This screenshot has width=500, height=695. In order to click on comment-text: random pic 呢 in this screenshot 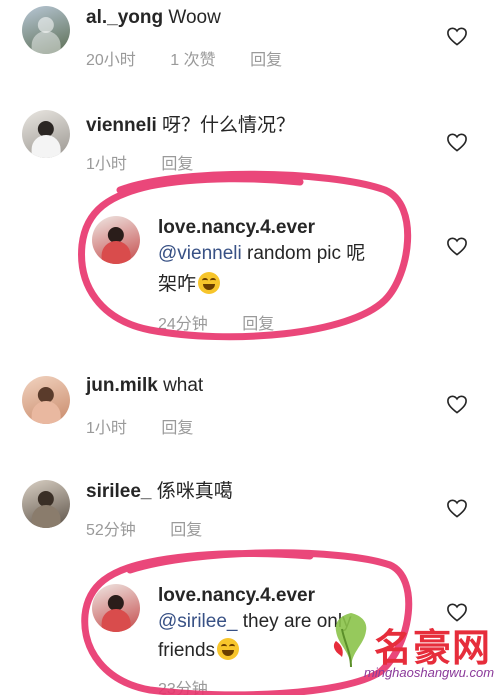, I will do `click(303, 253)`.